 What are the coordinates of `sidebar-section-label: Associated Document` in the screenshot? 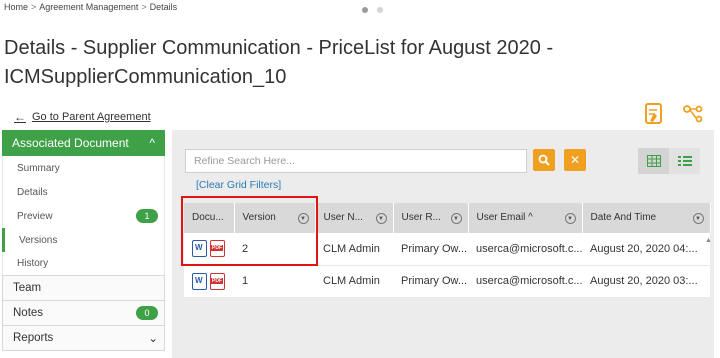 It's located at (70, 143).